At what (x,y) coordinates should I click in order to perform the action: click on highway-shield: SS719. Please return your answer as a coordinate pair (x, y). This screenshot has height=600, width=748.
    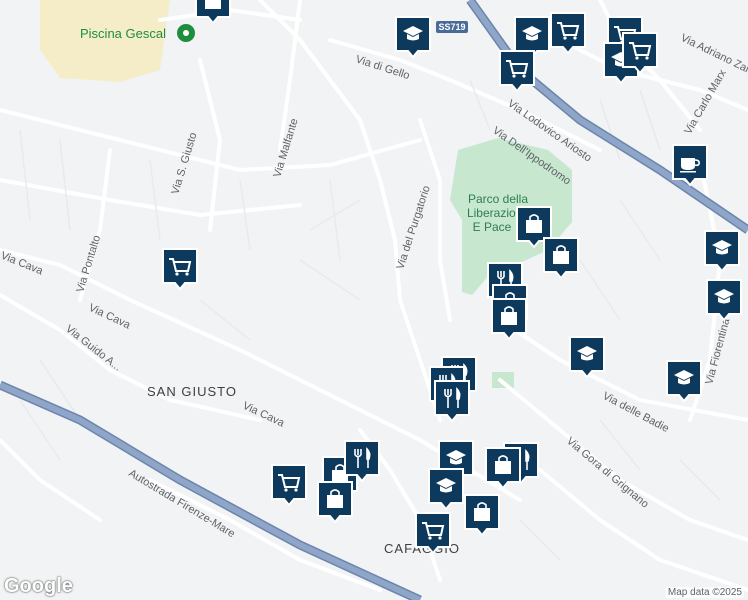
    Looking at the image, I should click on (452, 27).